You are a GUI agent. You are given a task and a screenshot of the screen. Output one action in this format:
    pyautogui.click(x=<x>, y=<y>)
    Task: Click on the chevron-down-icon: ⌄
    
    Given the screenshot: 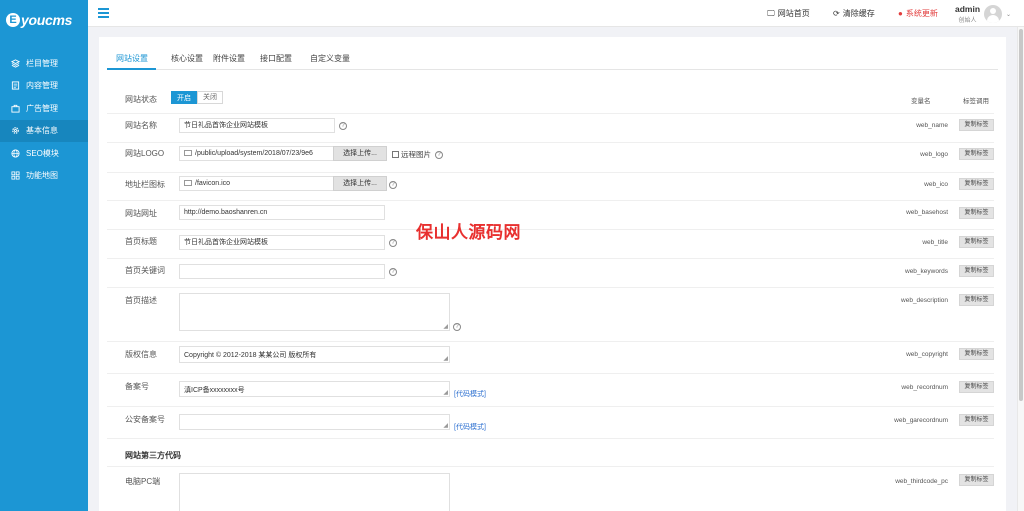 What is the action you would take?
    pyautogui.click(x=1008, y=14)
    